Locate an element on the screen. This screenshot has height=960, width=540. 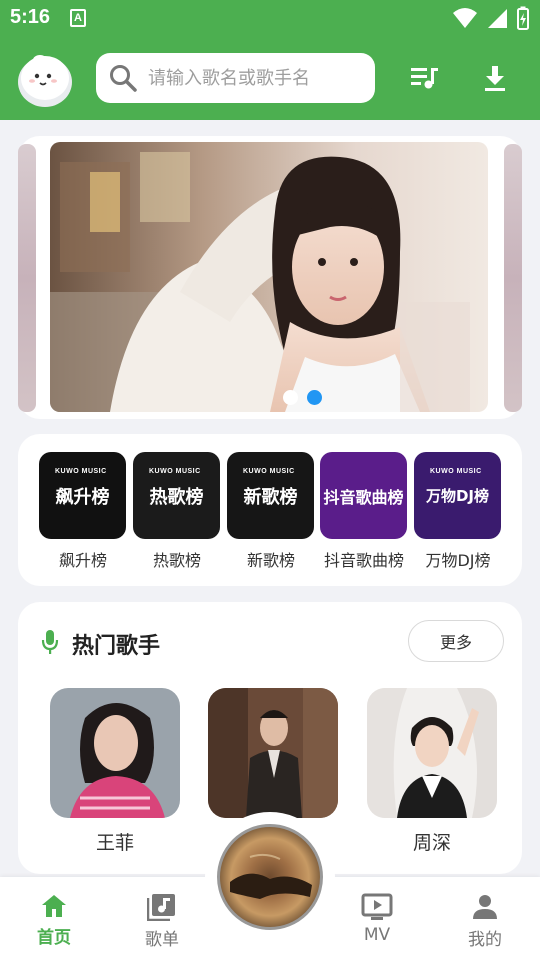
chart-item-dj: KUWO MUSIC 万物DJ榜 万物DJ榜 is located at coordinates (458, 511).